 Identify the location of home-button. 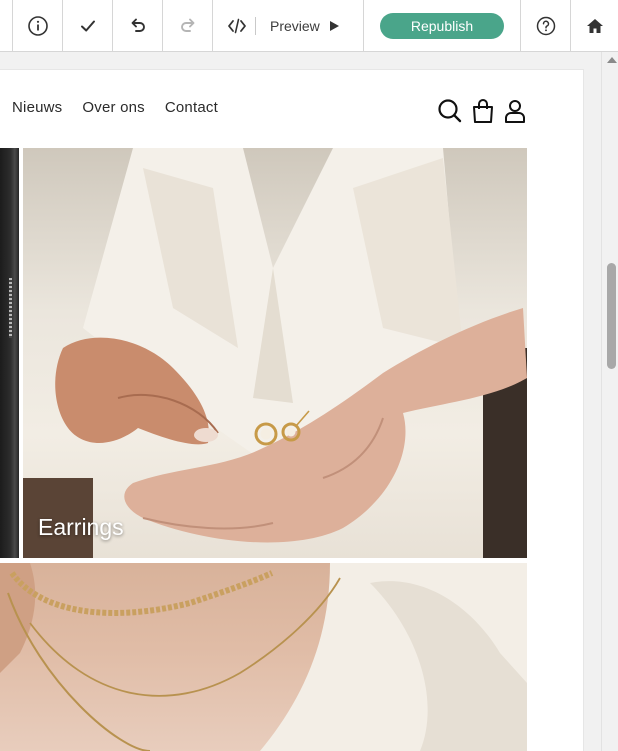
(594, 25).